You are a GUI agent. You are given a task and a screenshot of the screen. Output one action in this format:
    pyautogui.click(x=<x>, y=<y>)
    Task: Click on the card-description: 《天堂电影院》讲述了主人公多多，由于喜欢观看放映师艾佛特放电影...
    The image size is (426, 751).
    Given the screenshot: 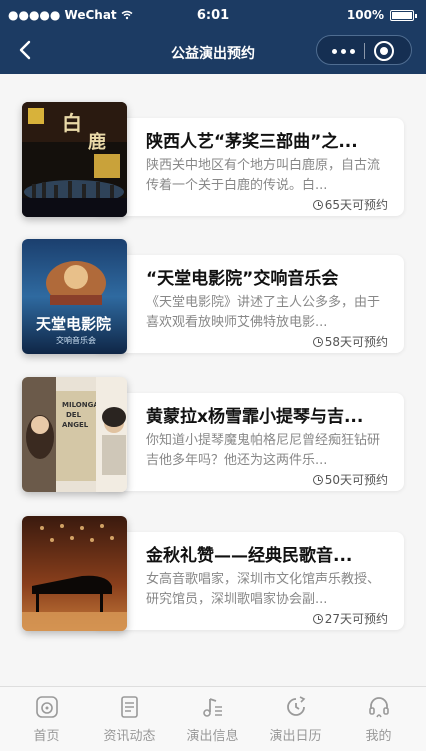 What is the action you would take?
    pyautogui.click(x=263, y=312)
    